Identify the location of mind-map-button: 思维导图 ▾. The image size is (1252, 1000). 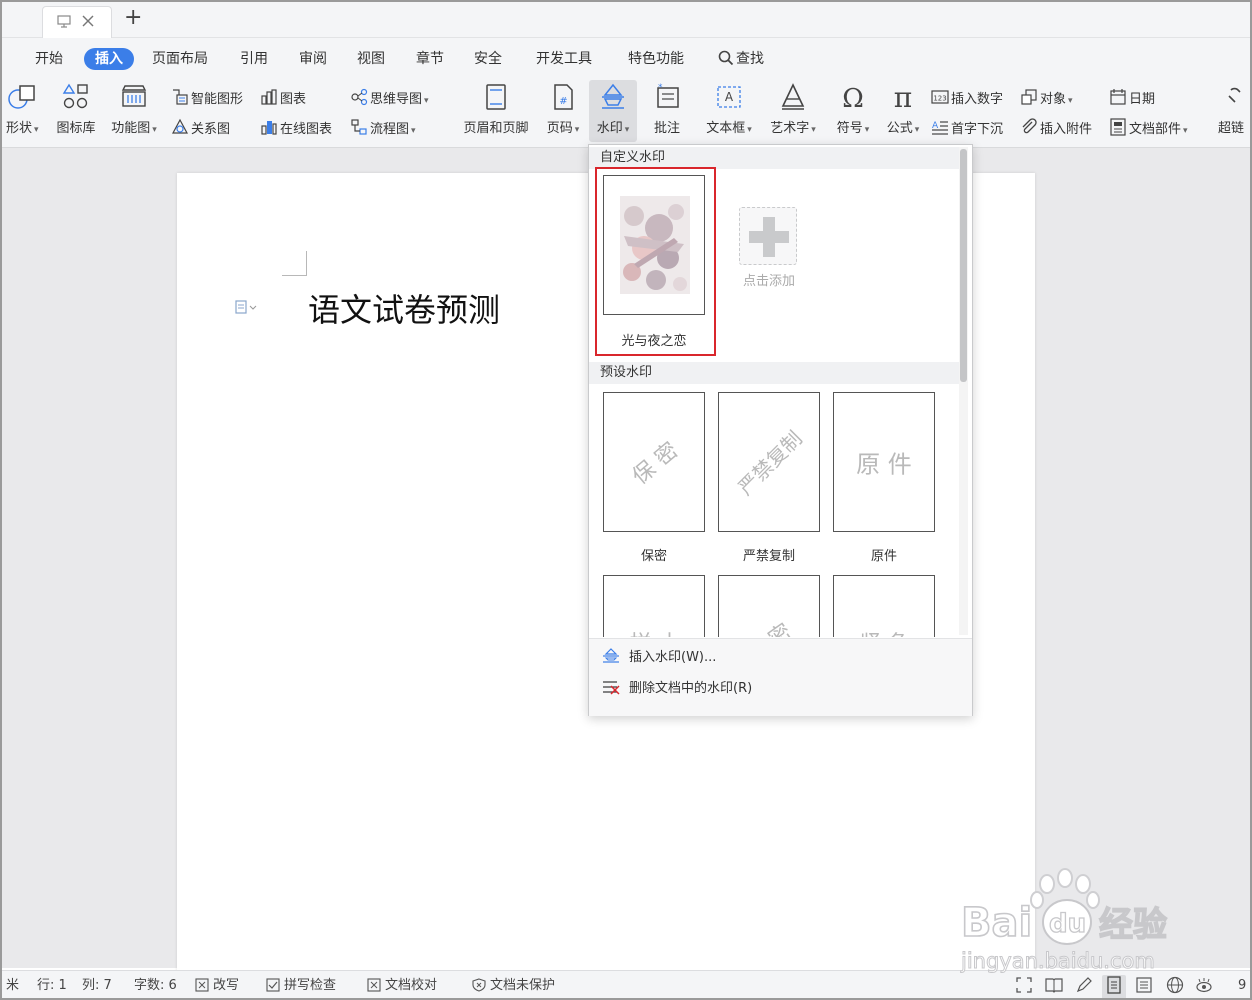
(389, 99).